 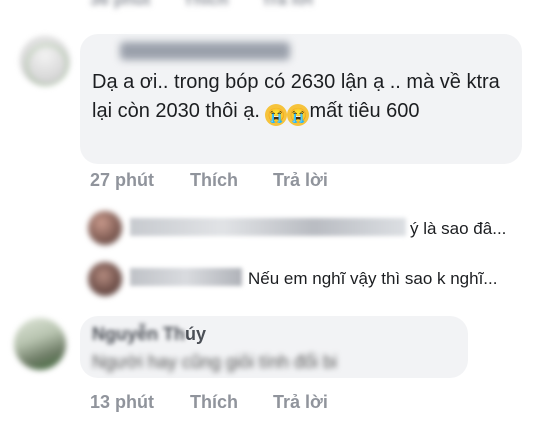 I want to click on previous-reply-link: Trả lời, so click(x=287, y=4).